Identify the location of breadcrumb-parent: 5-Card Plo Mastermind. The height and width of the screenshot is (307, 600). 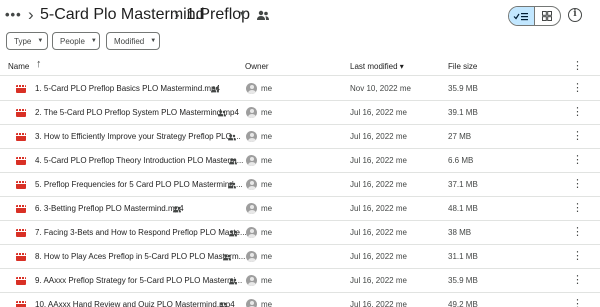
(122, 15).